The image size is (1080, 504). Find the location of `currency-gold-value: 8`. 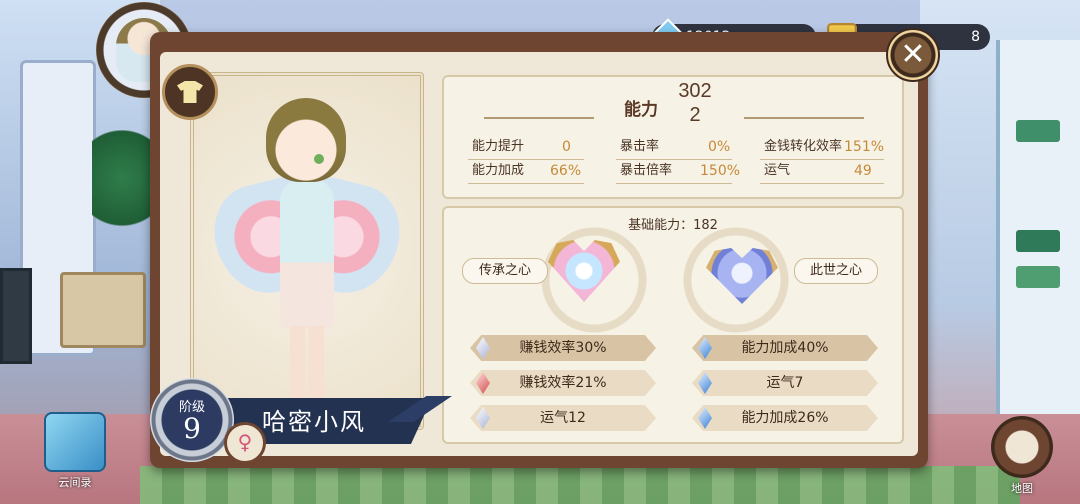

currency-gold-value: 8 is located at coordinates (975, 37).